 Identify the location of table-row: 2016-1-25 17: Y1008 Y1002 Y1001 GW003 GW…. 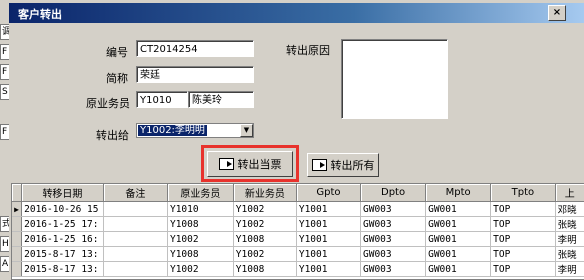
(298, 224).